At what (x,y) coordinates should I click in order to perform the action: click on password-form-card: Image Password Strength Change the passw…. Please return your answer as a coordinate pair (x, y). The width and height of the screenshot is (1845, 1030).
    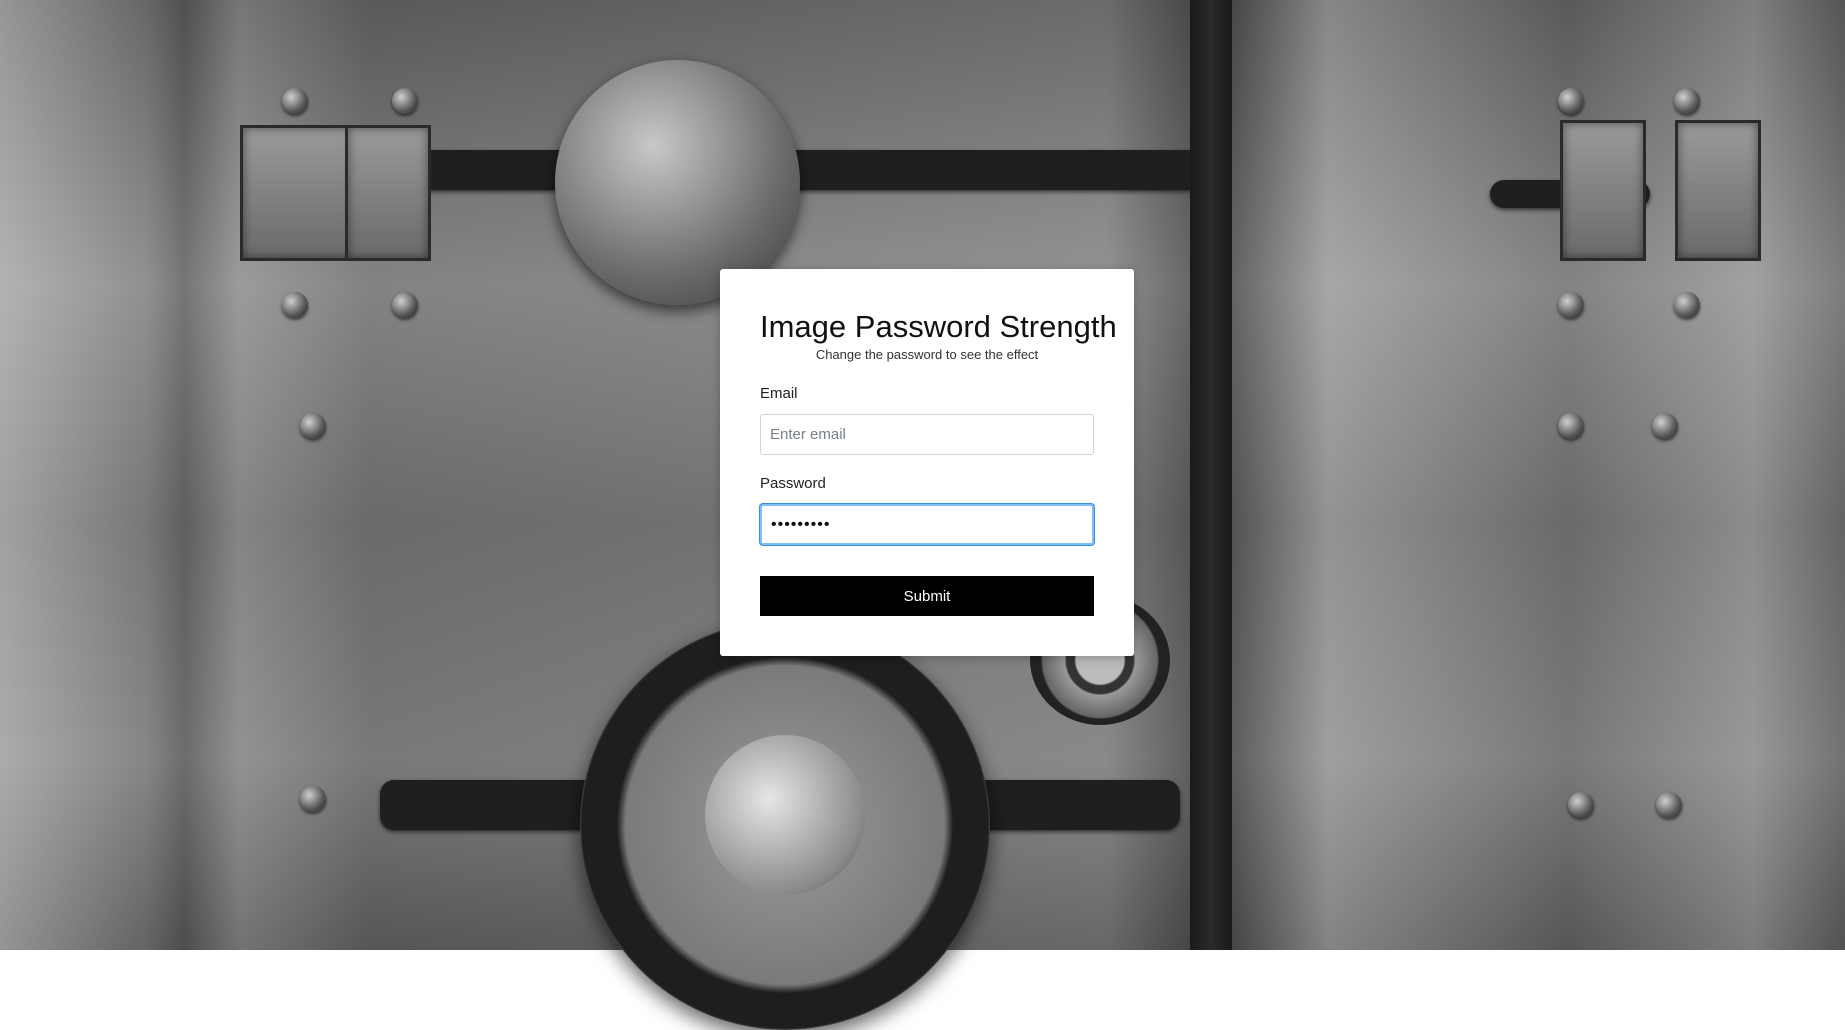
    Looking at the image, I should click on (927, 462).